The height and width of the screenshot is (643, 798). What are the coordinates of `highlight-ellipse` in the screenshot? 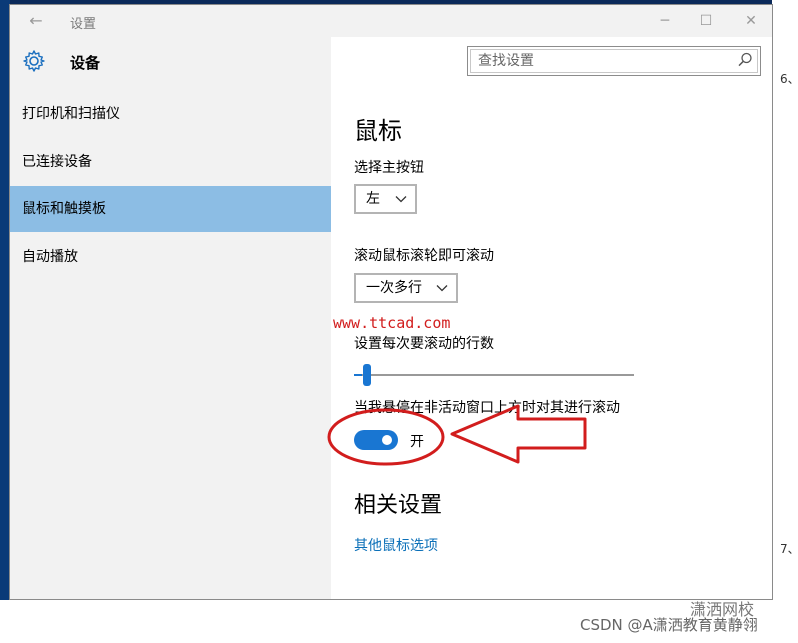 It's located at (386, 437).